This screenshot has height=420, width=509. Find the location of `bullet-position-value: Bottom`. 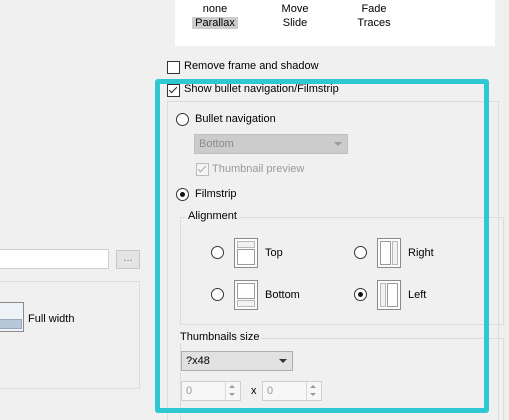

bullet-position-value: Bottom is located at coordinates (216, 144).